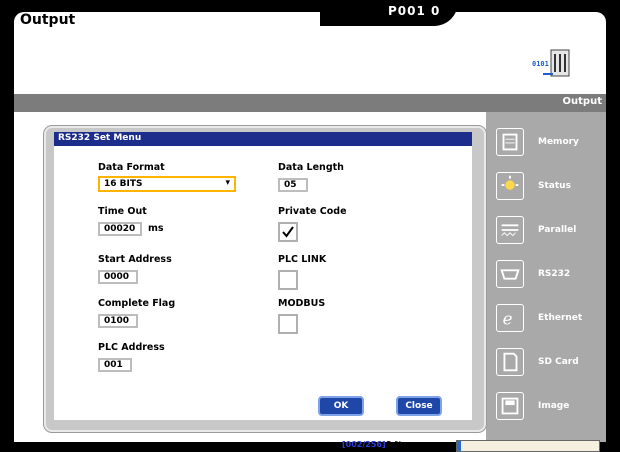  Describe the element at coordinates (122, 211) in the screenshot. I see `time-out-label: Time Out` at that location.